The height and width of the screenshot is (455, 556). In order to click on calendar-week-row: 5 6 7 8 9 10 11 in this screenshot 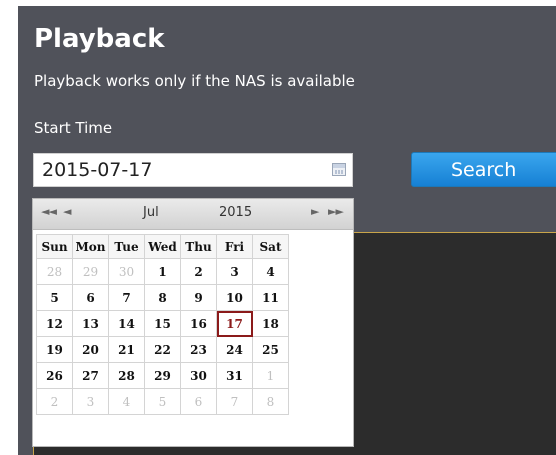, I will do `click(162, 297)`.